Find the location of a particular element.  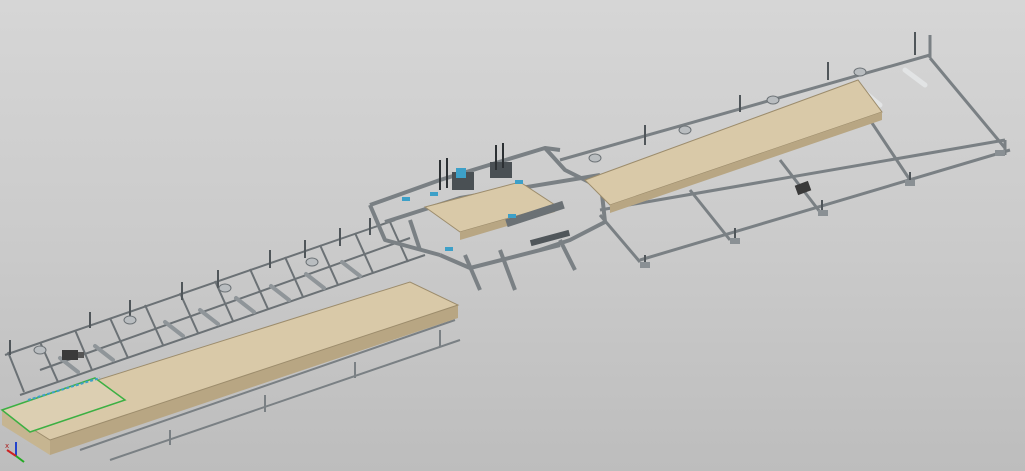

triad-x-label: x is located at coordinates (7, 446).